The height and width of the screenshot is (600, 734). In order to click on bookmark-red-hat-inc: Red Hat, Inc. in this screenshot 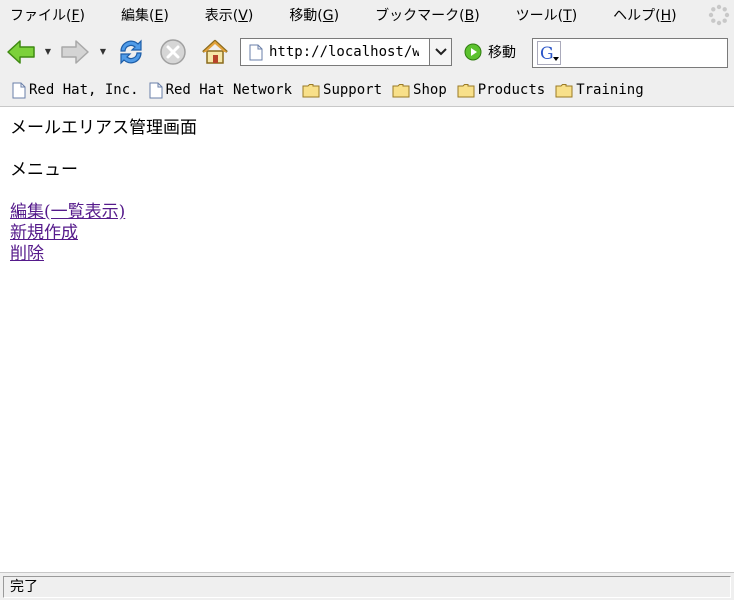, I will do `click(75, 90)`.